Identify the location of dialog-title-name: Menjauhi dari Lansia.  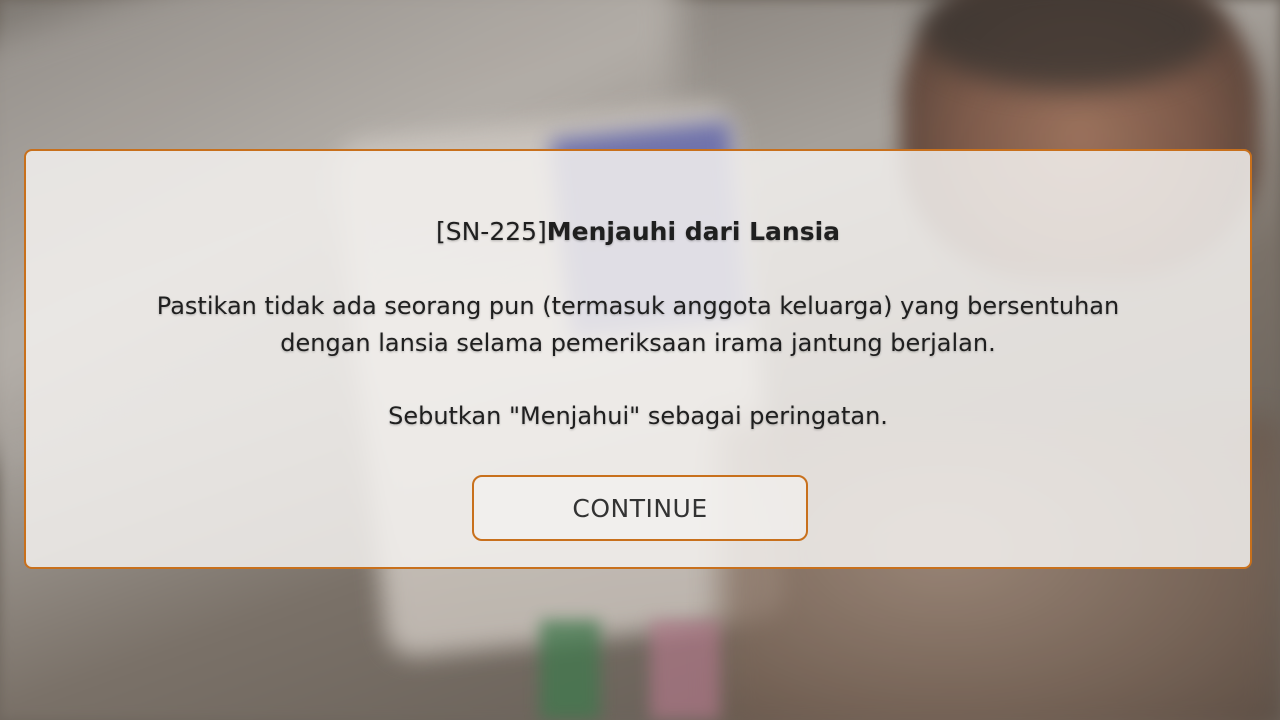
(693, 231).